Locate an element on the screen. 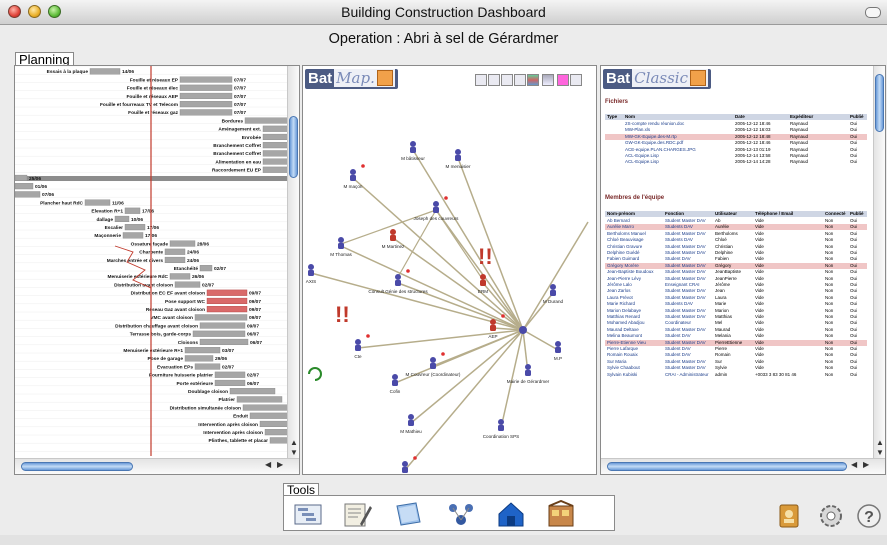 The height and width of the screenshot is (545, 887). column-header: Expéditeur is located at coordinates (801, 117).